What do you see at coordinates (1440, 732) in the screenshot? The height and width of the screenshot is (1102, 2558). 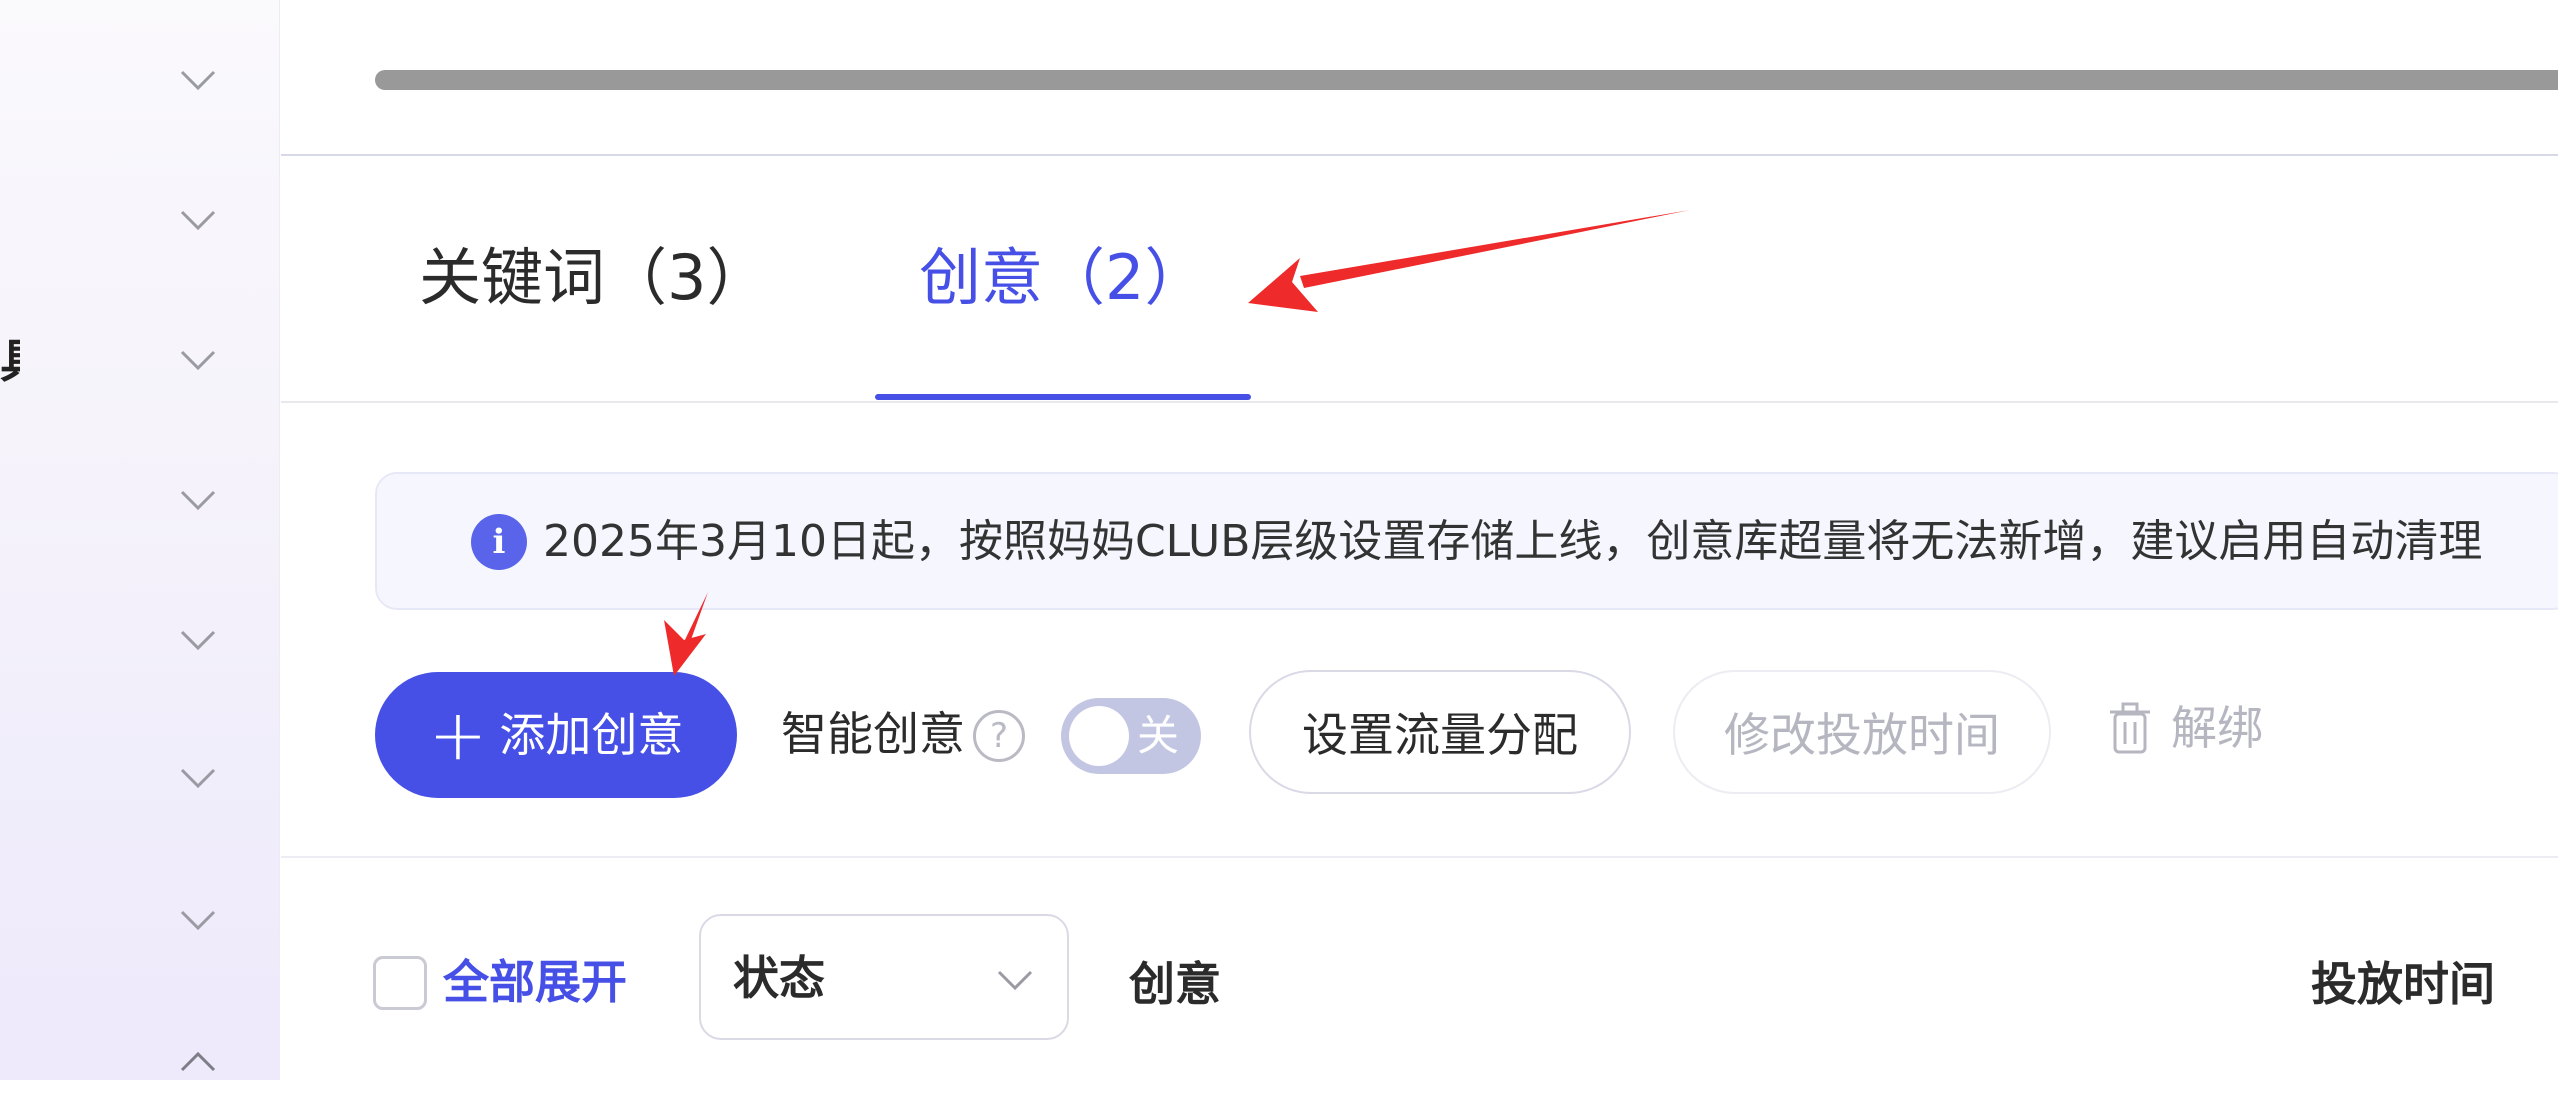 I see `set-traffic-allocation-button: 设置流量分配` at bounding box center [1440, 732].